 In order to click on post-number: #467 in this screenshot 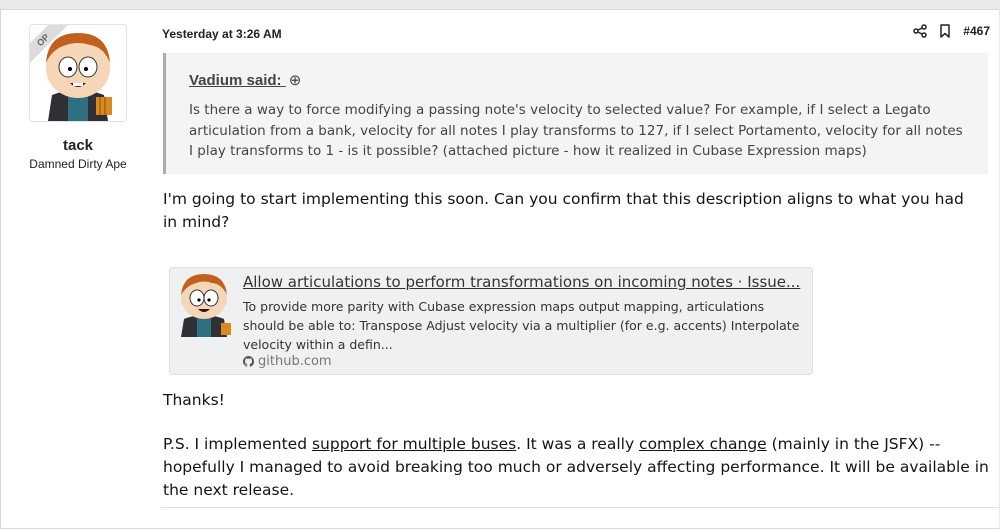, I will do `click(976, 31)`.